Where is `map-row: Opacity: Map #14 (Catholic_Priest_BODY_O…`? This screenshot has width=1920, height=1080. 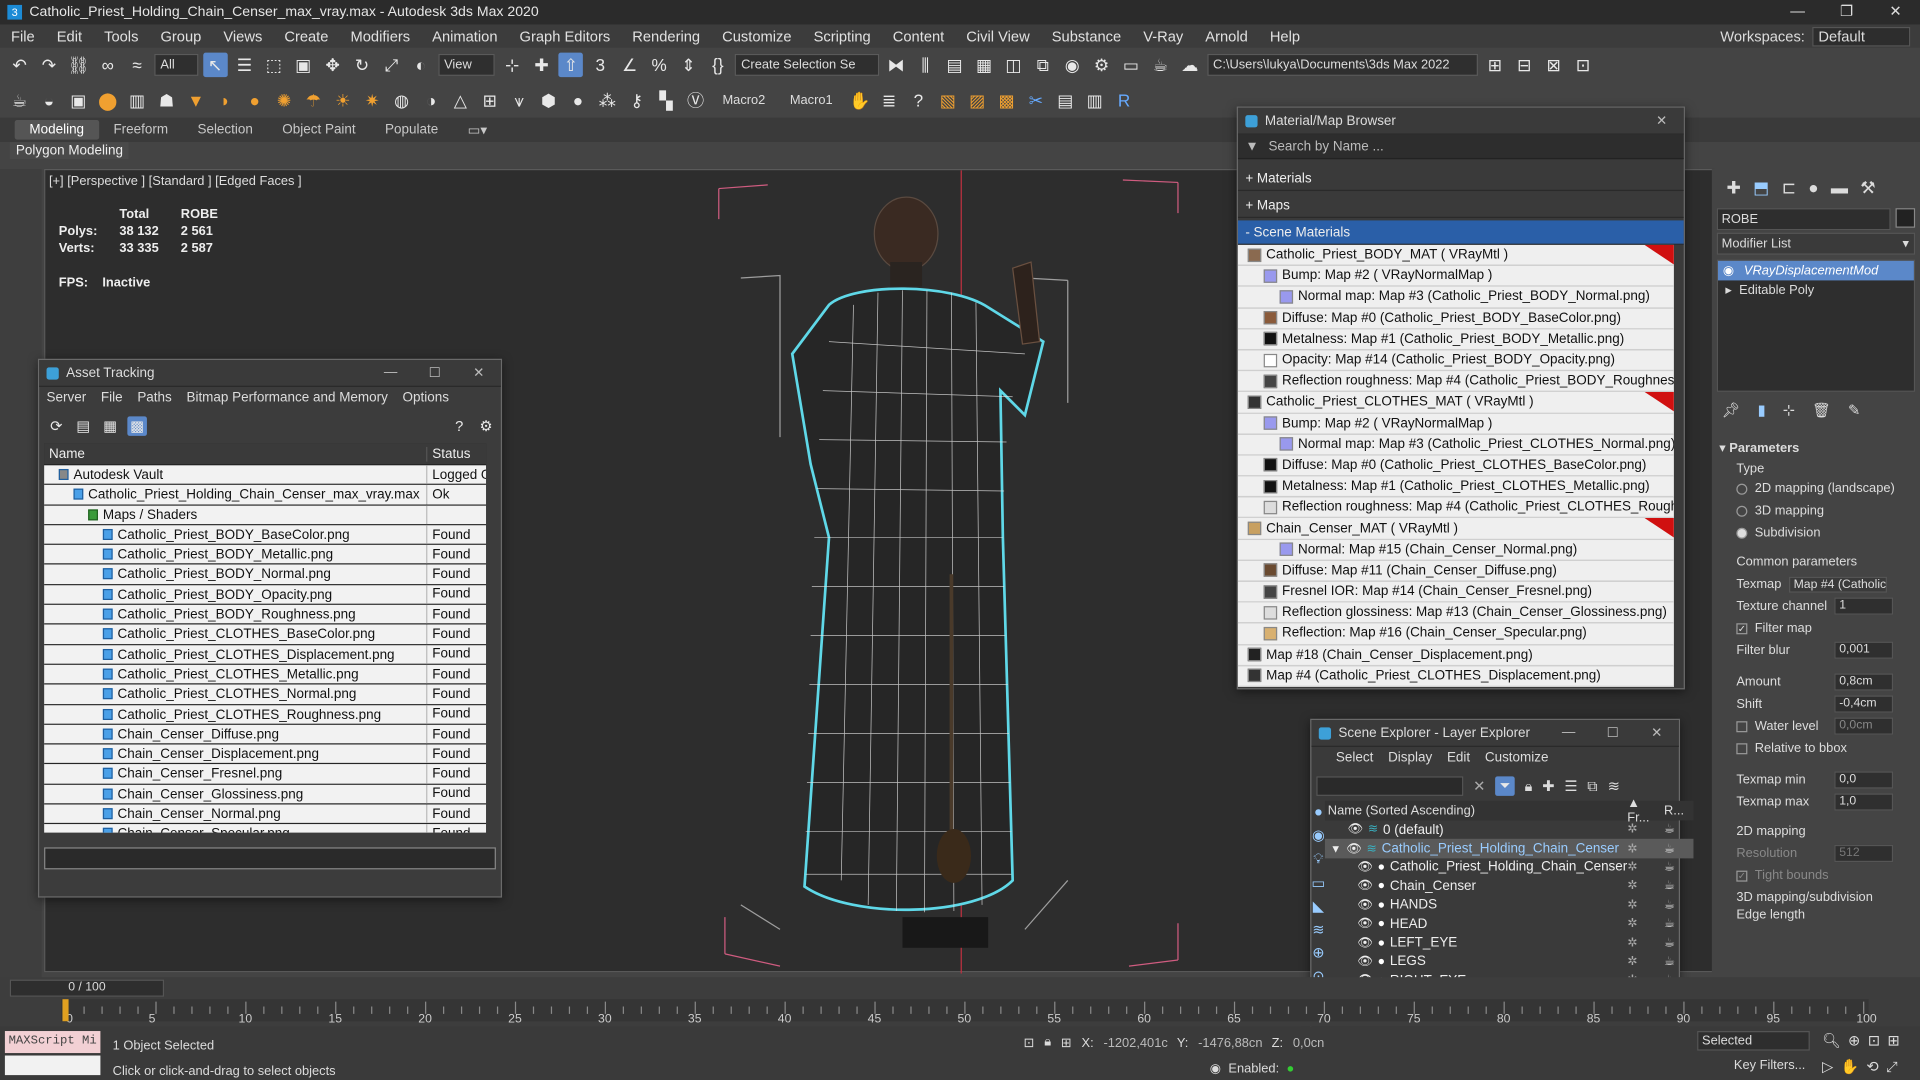 map-row: Opacity: Map #14 (Catholic_Priest_BODY_O… is located at coordinates (1455, 361).